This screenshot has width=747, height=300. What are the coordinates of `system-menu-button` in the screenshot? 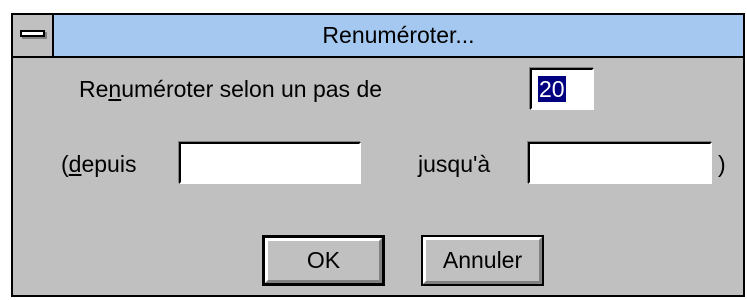 It's located at (33, 35).